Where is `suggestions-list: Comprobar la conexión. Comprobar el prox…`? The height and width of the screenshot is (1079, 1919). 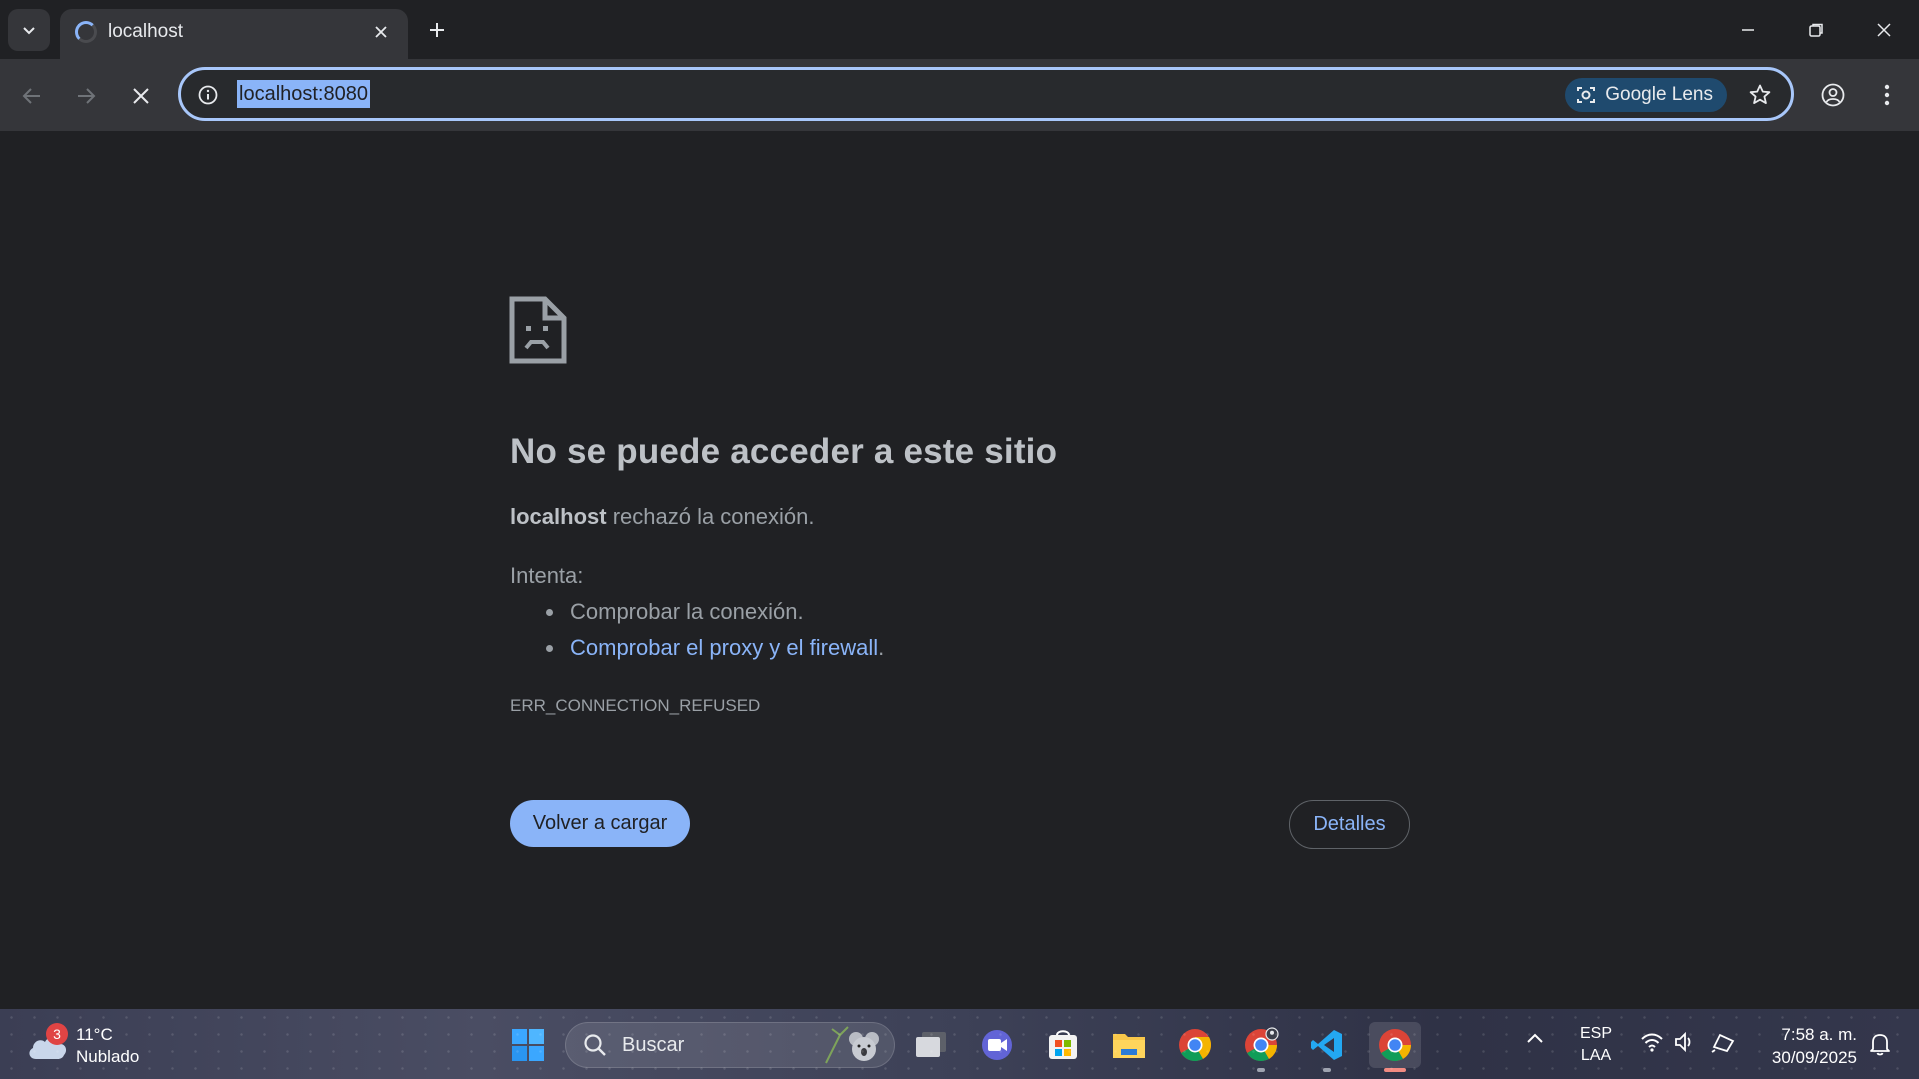 suggestions-list: Comprobar la conexión. Comprobar el prox… is located at coordinates (712, 633).